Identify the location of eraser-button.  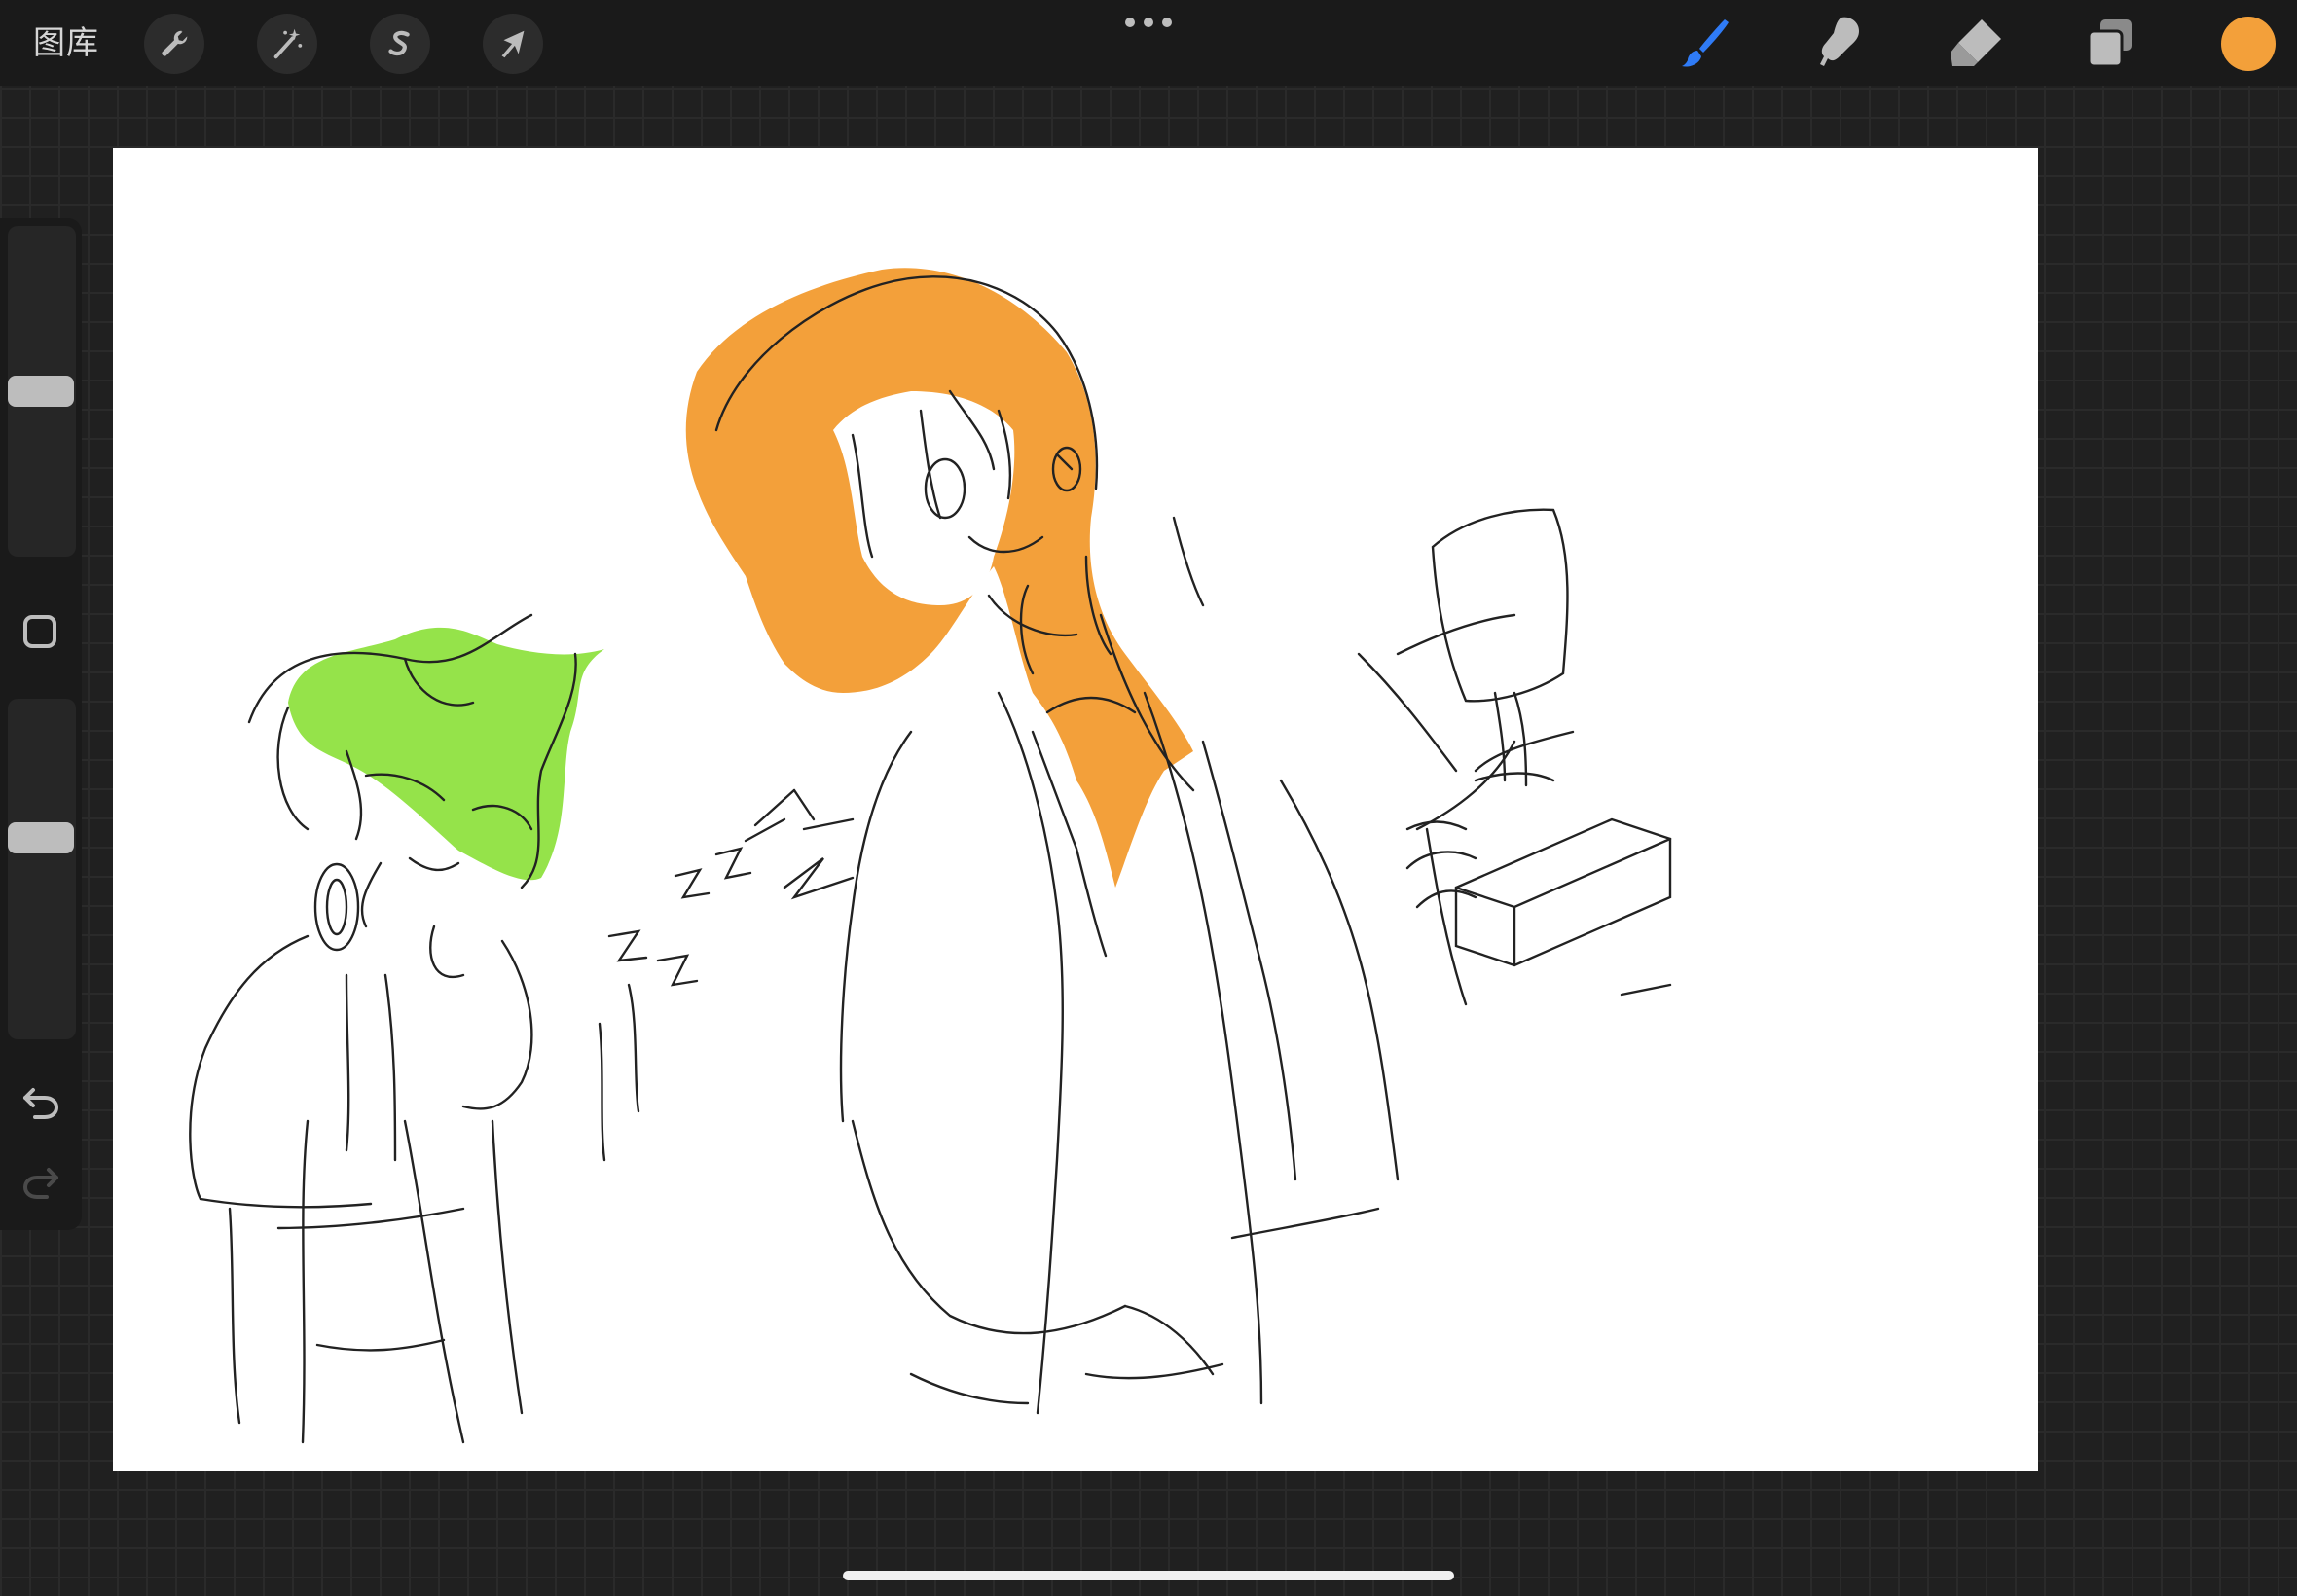
(1976, 43).